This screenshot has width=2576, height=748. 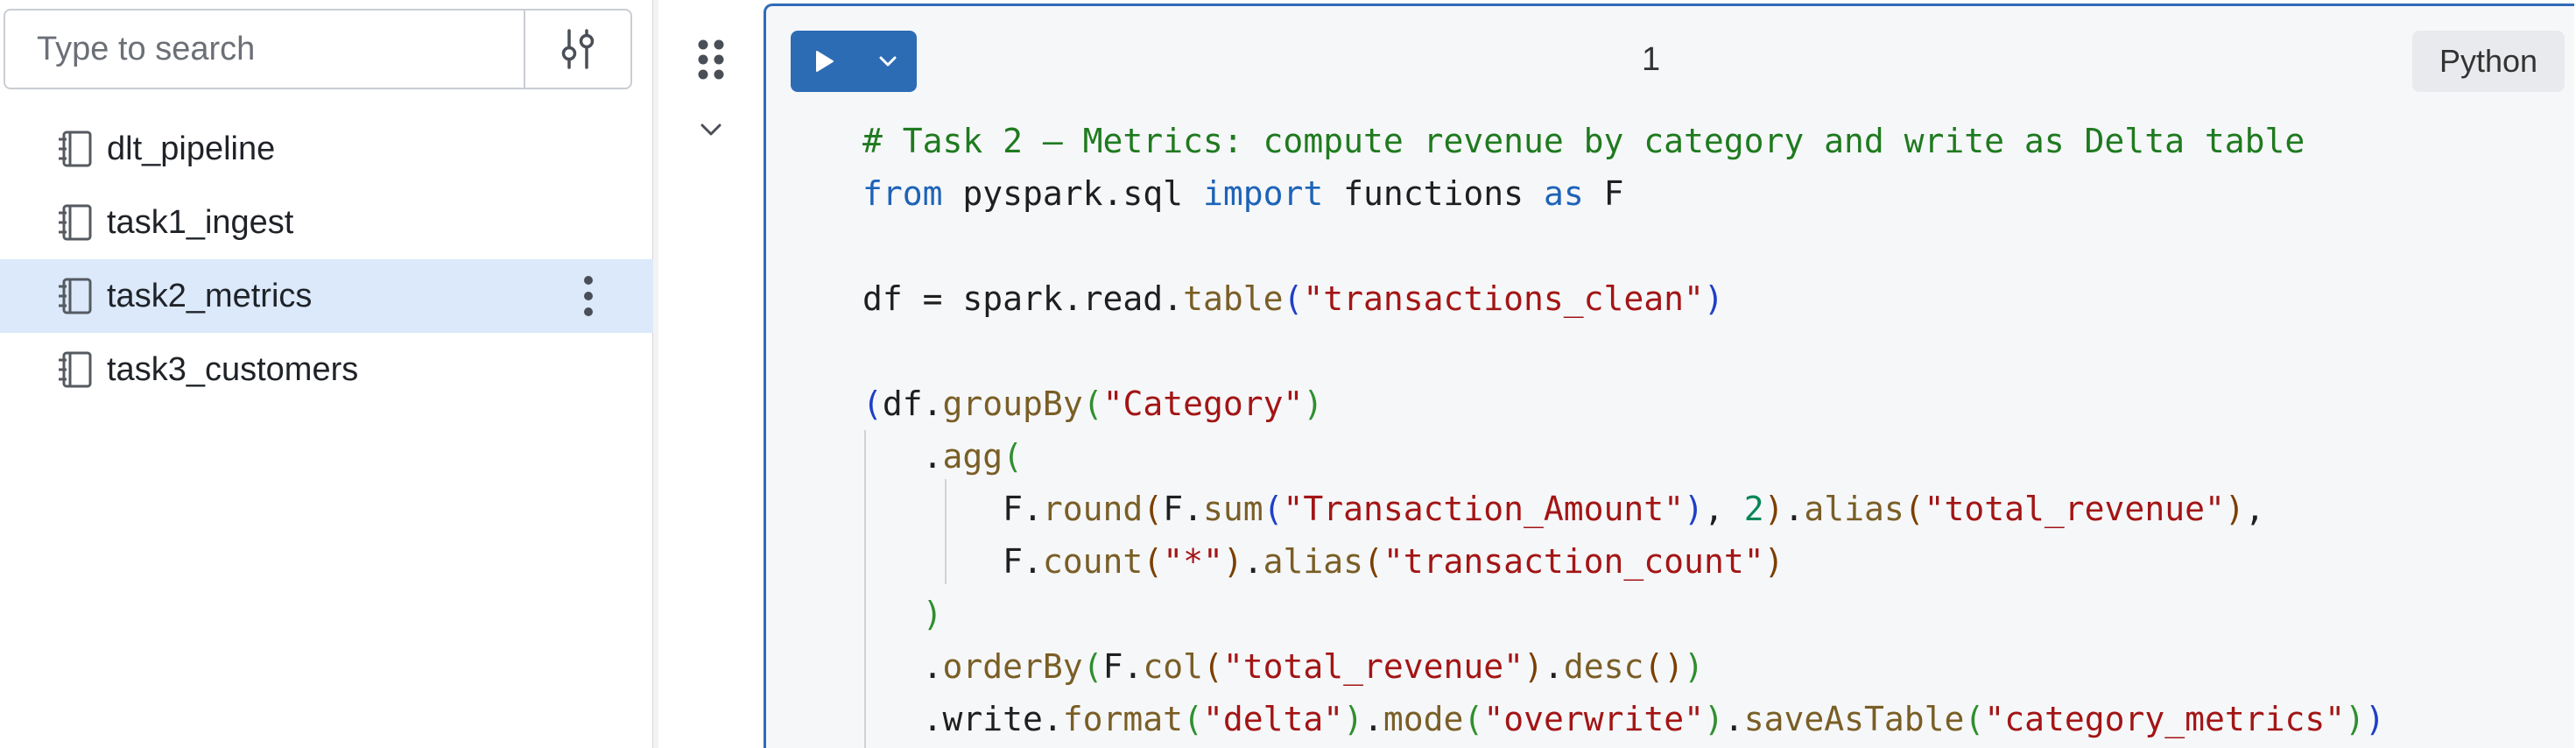 I want to click on run-cell-button, so click(x=825, y=61).